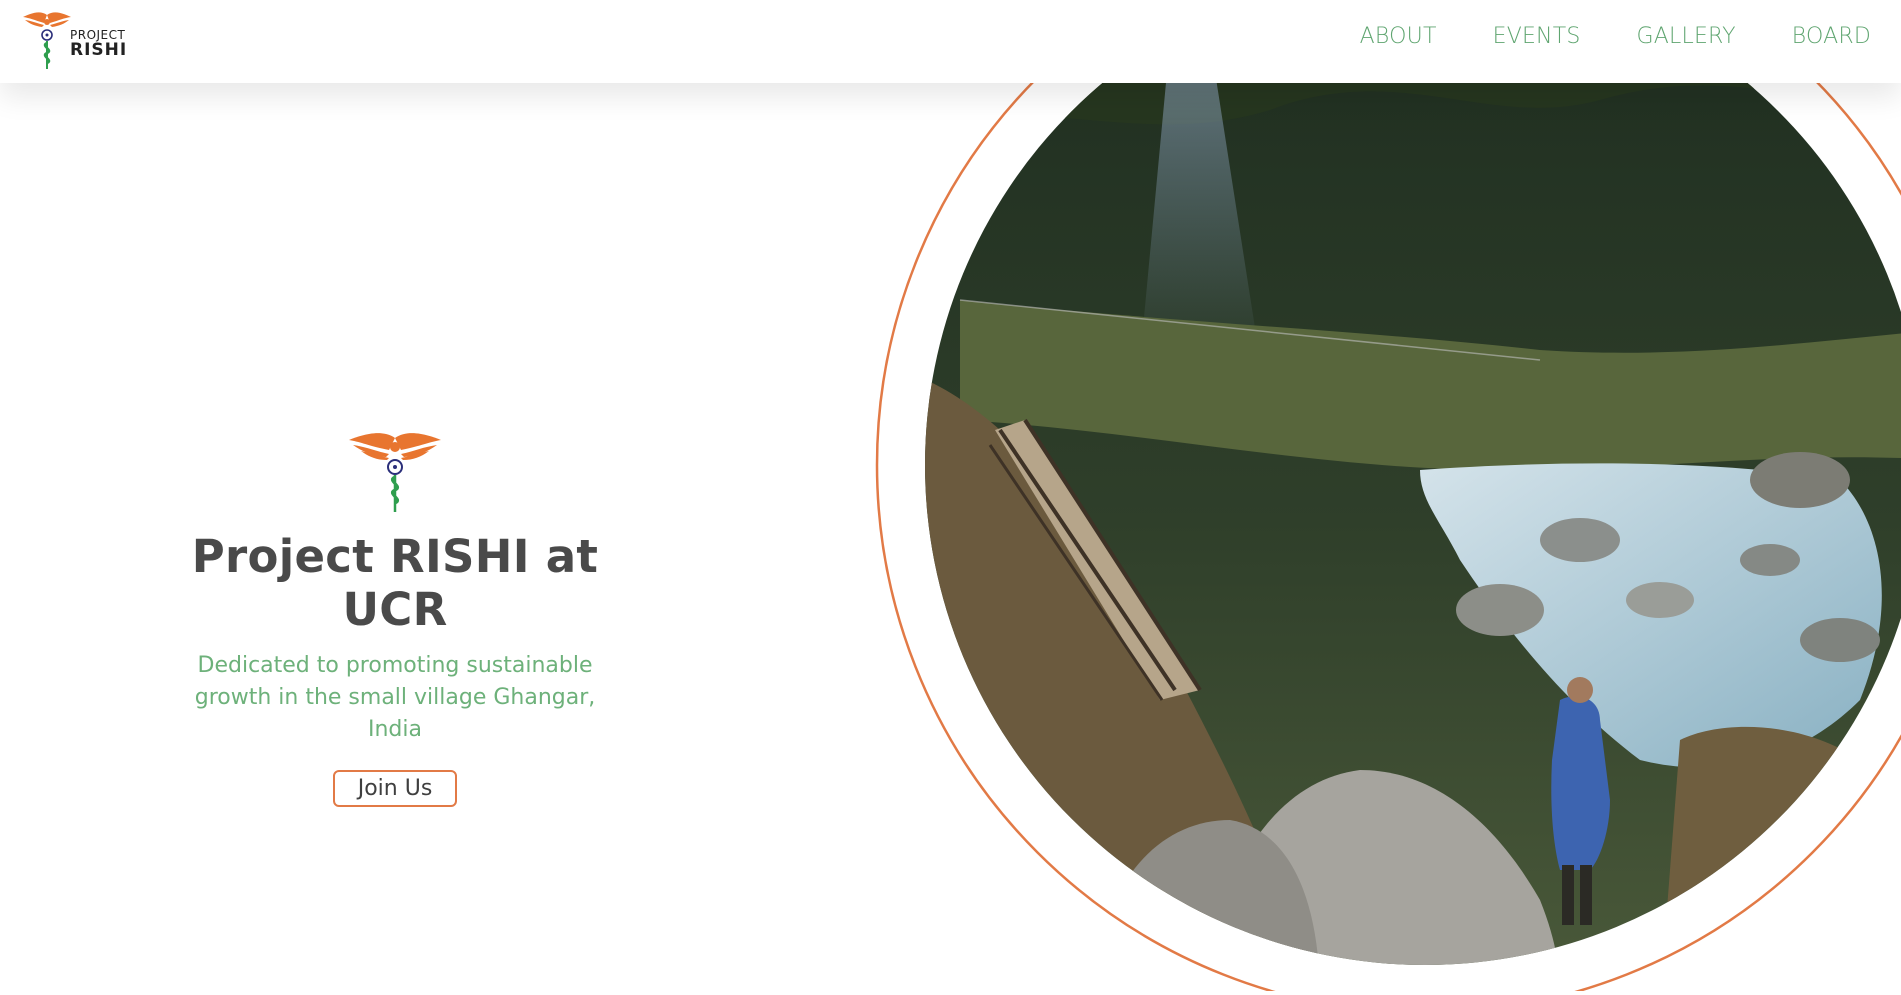 This screenshot has width=1901, height=995. I want to click on main-nav: ABOUT EVENTS GALLERY BOARD, so click(1587, 36).